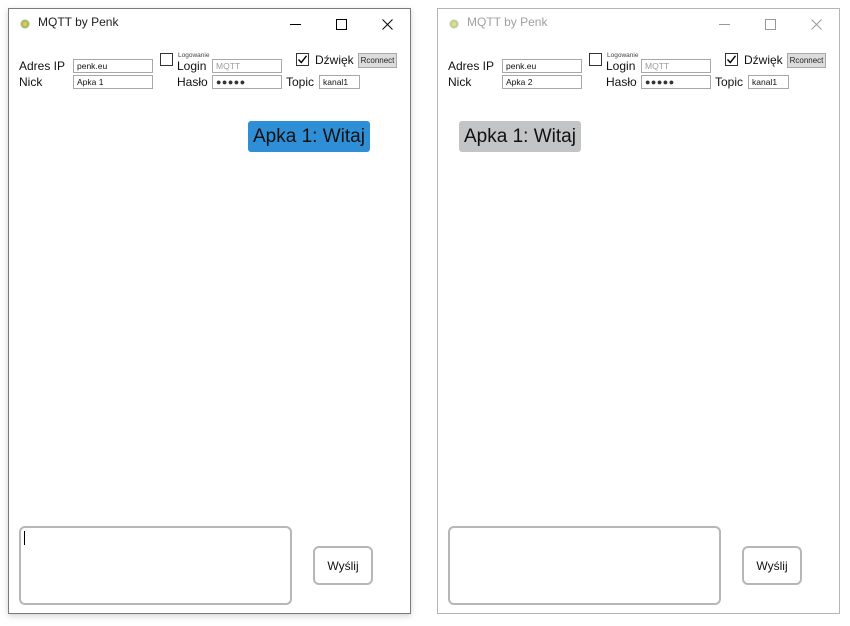  I want to click on text-caret, so click(24, 538).